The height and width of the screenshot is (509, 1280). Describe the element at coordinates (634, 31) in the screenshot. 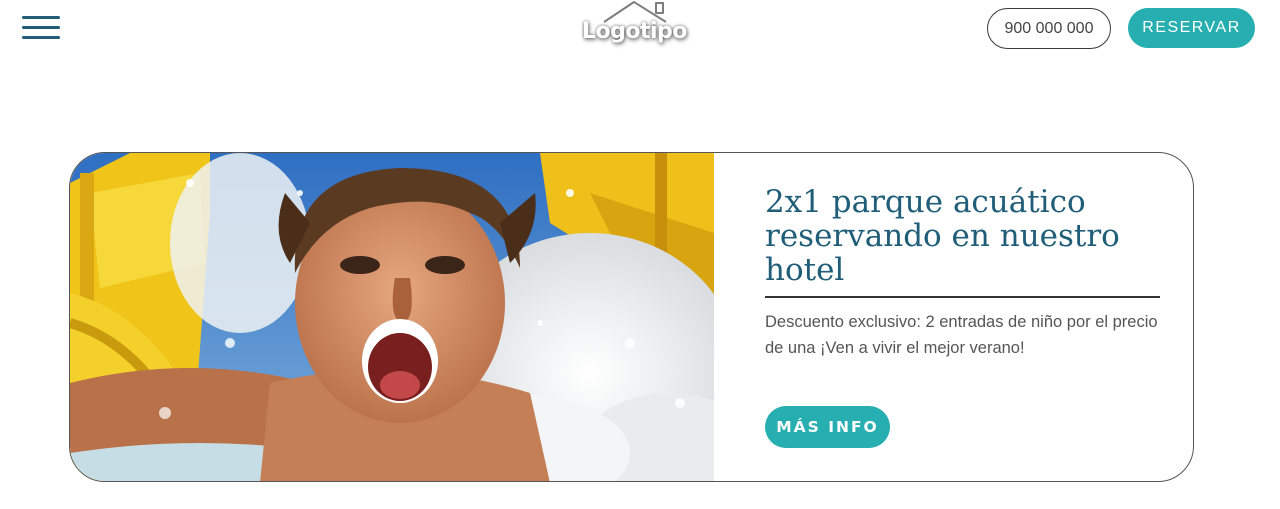

I see `logo-text: Logotipo` at that location.